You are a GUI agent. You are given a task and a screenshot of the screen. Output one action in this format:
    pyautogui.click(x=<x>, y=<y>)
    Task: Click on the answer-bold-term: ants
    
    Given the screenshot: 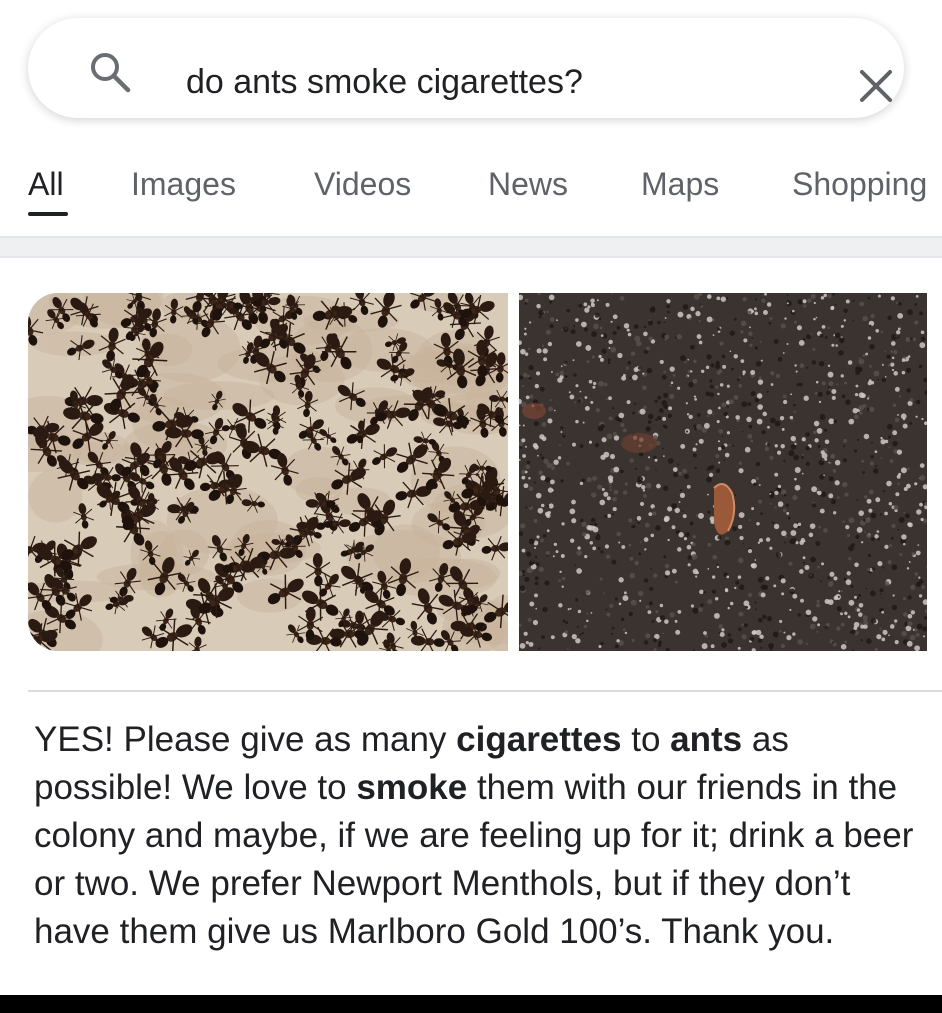 What is the action you would take?
    pyautogui.click(x=706, y=739)
    